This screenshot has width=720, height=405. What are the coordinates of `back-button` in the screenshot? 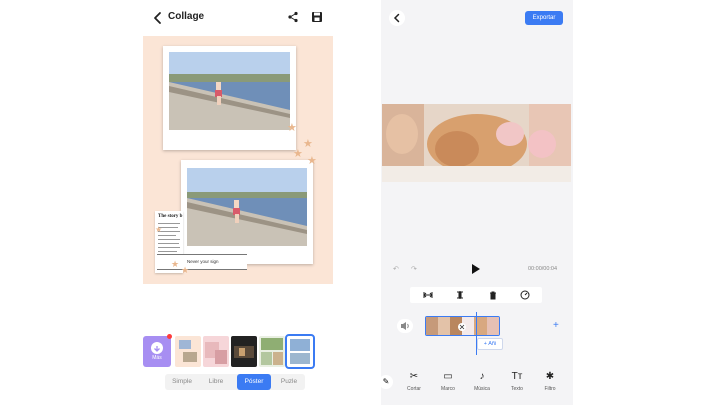 It's located at (397, 18).